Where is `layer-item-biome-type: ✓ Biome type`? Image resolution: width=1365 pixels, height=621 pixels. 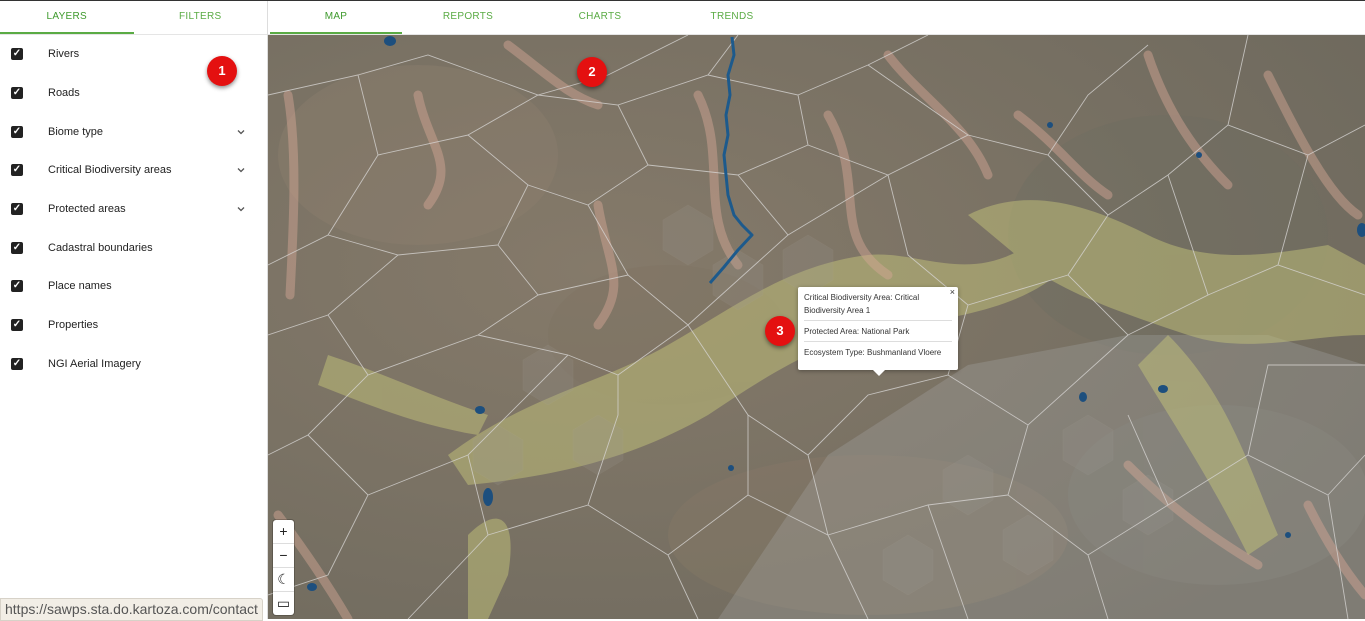 layer-item-biome-type: ✓ Biome type is located at coordinates (133, 131).